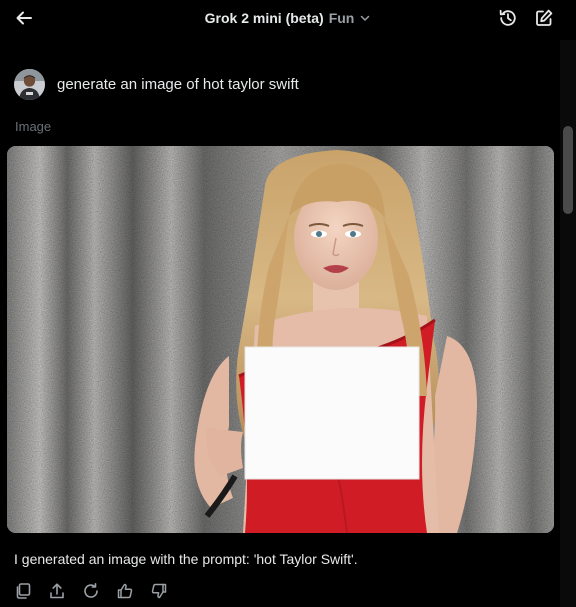 This screenshot has height=607, width=576. What do you see at coordinates (264, 18) in the screenshot?
I see `model-name: Grok 2 mini (beta)` at bounding box center [264, 18].